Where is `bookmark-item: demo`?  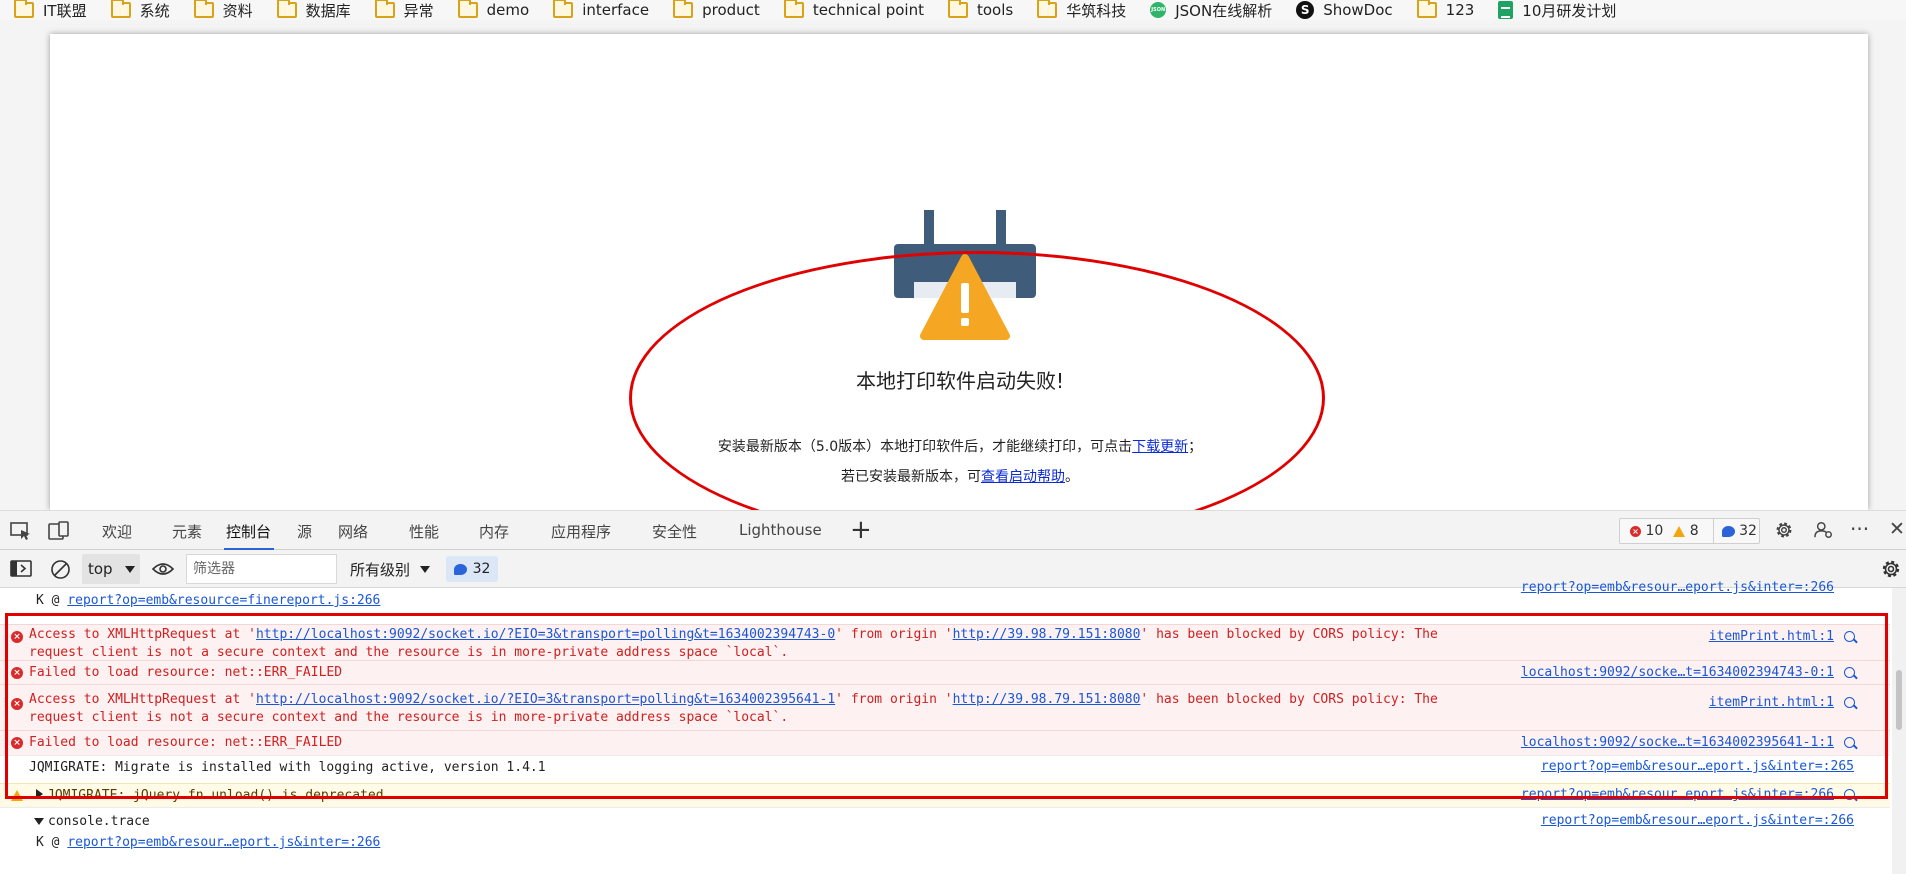 bookmark-item: demo is located at coordinates (492, 10).